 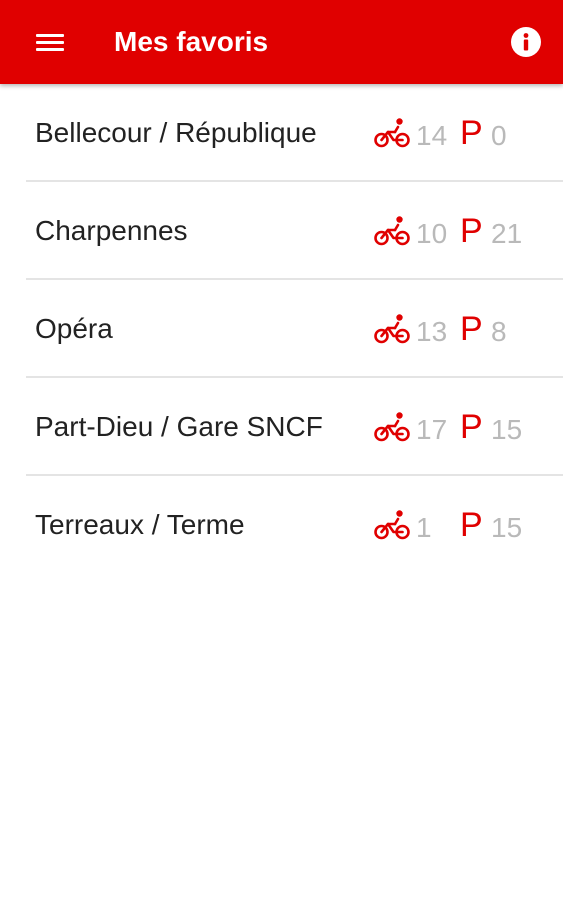 I want to click on favorite-station-row: Opéra 13 P 8, so click(x=281, y=329).